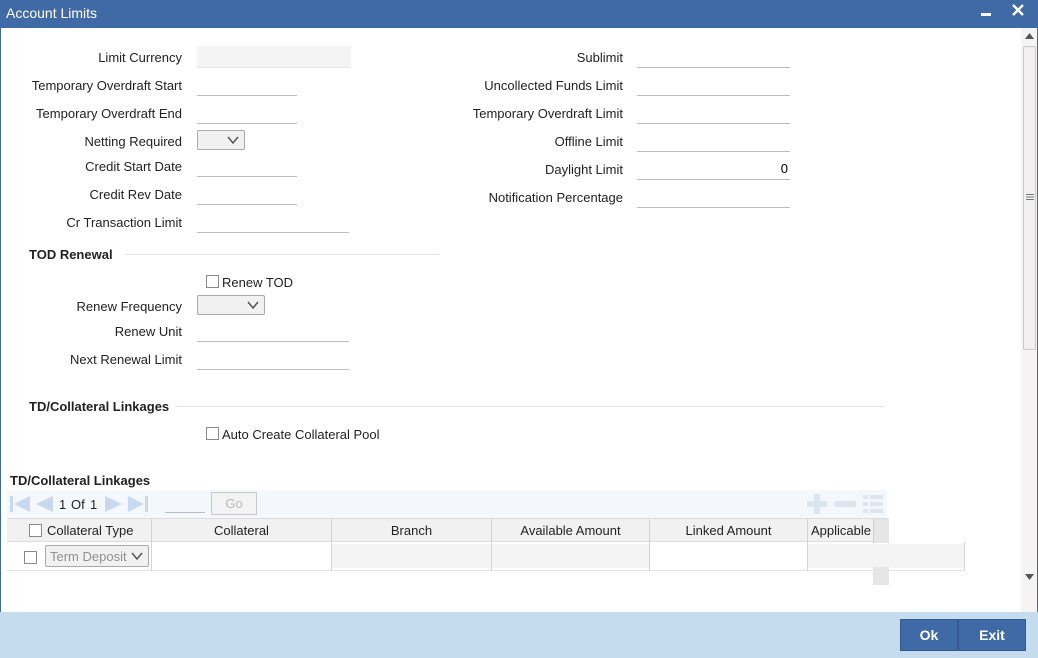 The height and width of the screenshot is (658, 1038). Describe the element at coordinates (78, 504) in the screenshot. I see `page-of-label: Of` at that location.